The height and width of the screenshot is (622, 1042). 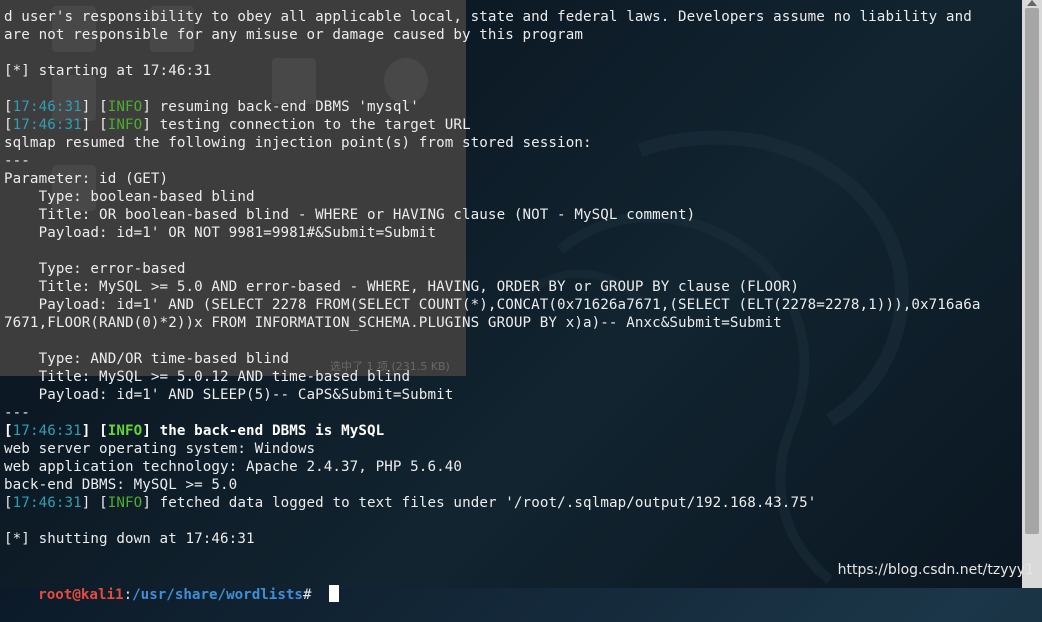 I want to click on terminal-line: Parameter: id (GET), so click(x=86, y=179).